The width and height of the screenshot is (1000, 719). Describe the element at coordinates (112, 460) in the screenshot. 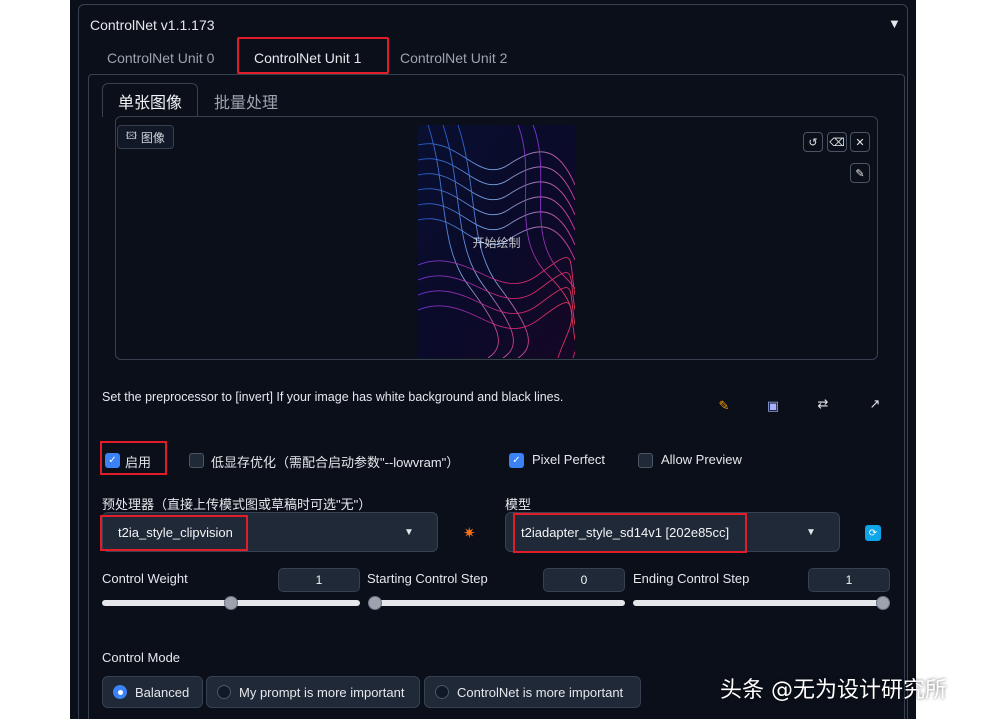

I see `enable-checkbox: ✓` at that location.